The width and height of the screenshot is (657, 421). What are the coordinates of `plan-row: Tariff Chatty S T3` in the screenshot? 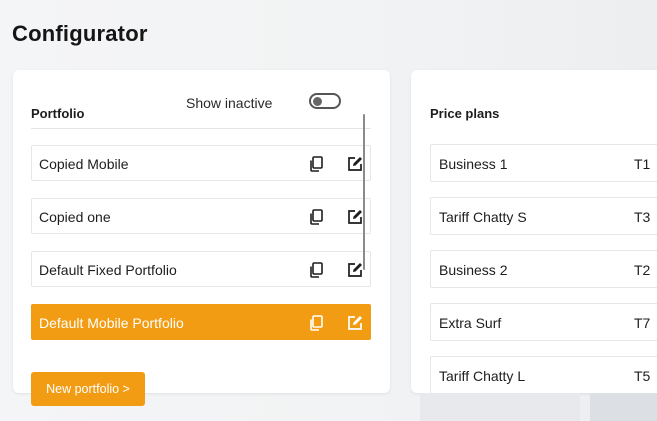 It's located at (543, 216).